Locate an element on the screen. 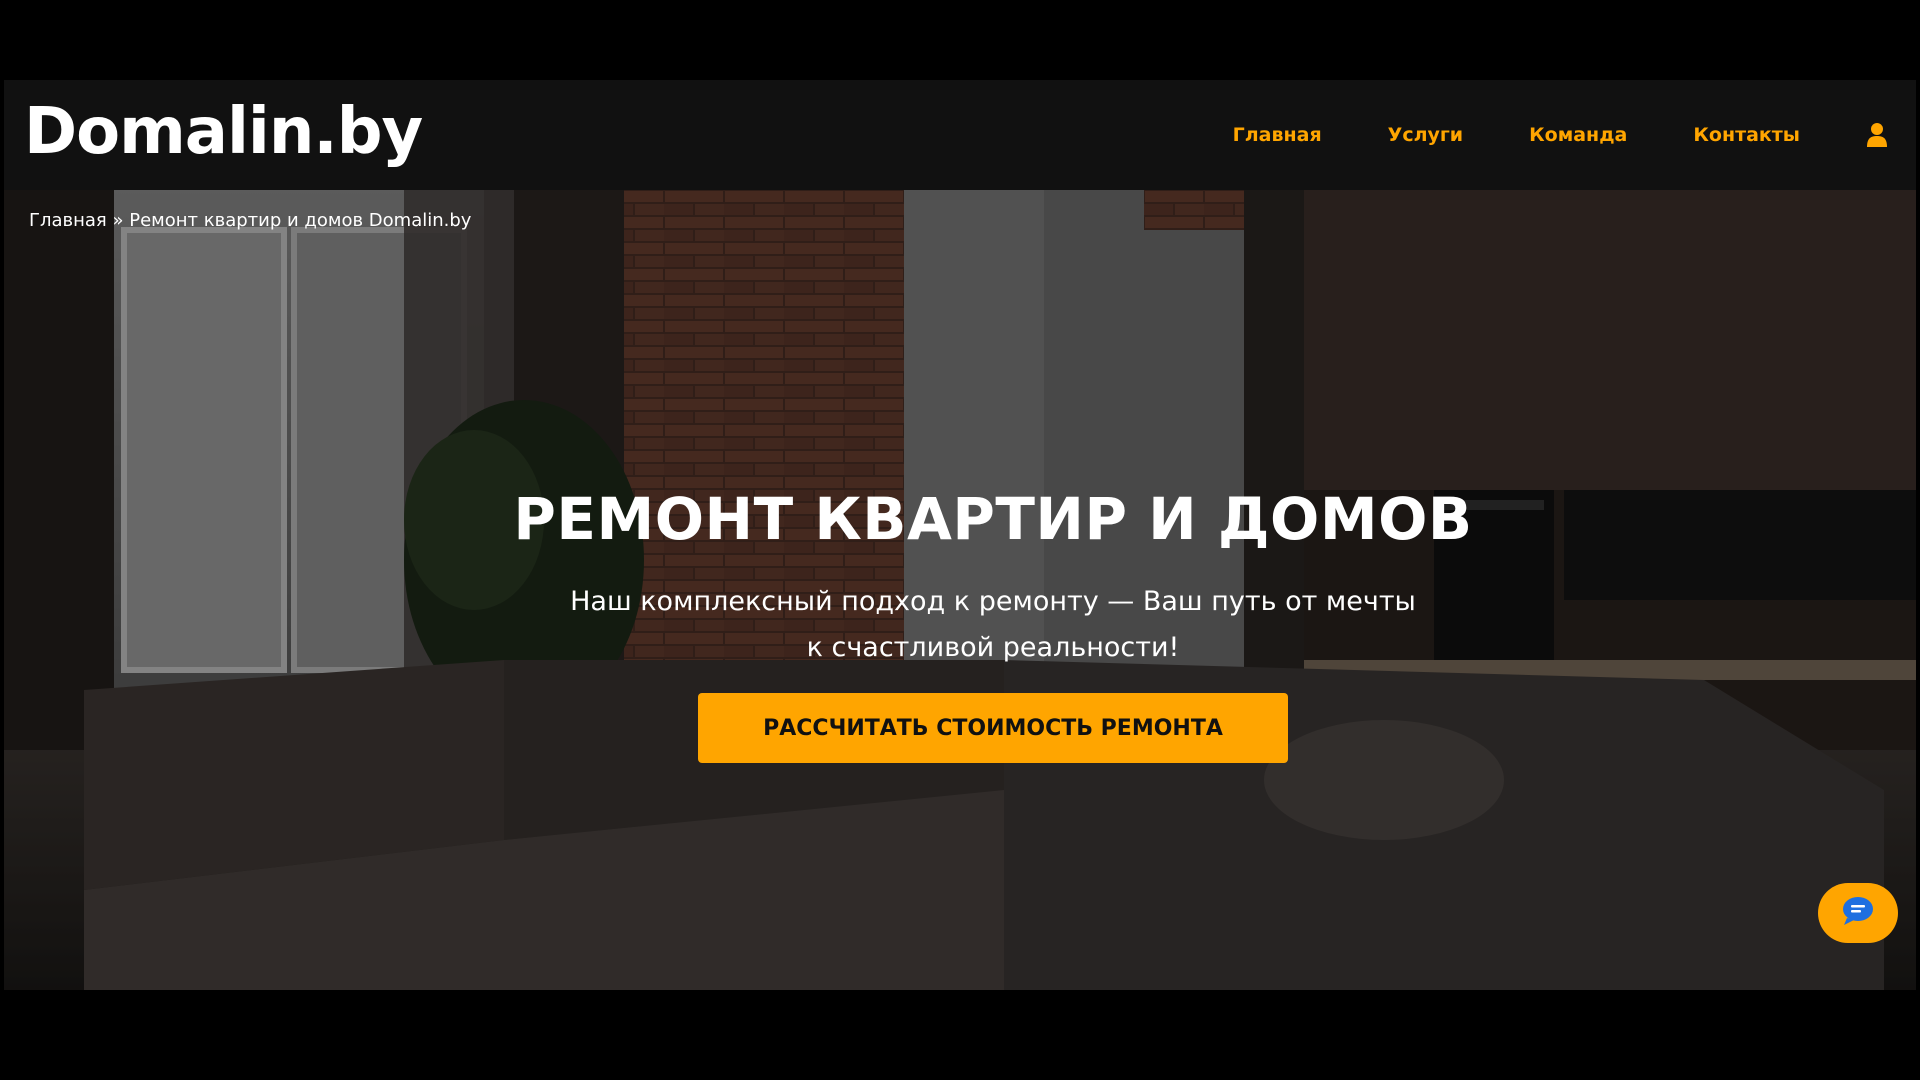 Image resolution: width=1920 pixels, height=1080 pixels. nav-link-home: Главная is located at coordinates (1277, 135).